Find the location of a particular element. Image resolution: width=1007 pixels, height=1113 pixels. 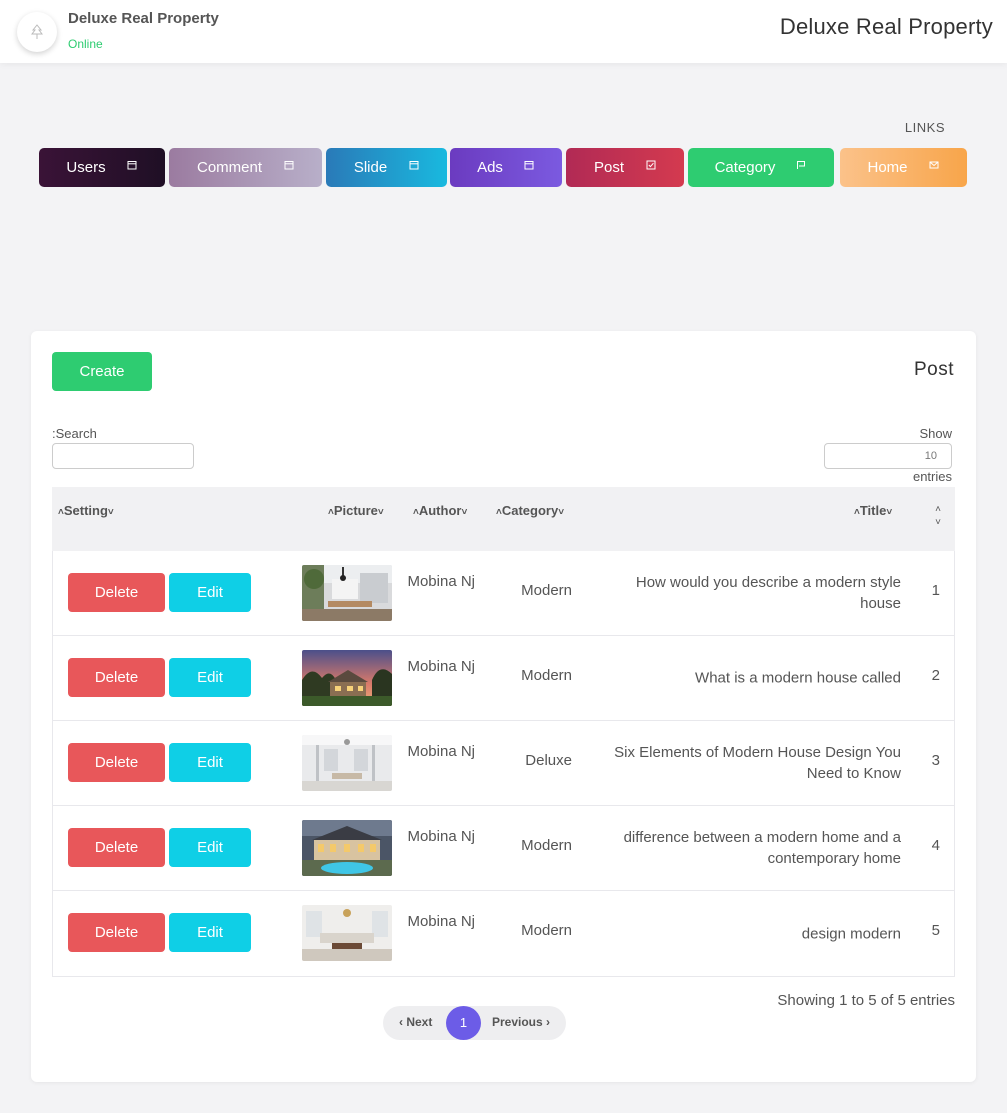

column-label: Author is located at coordinates (440, 510).